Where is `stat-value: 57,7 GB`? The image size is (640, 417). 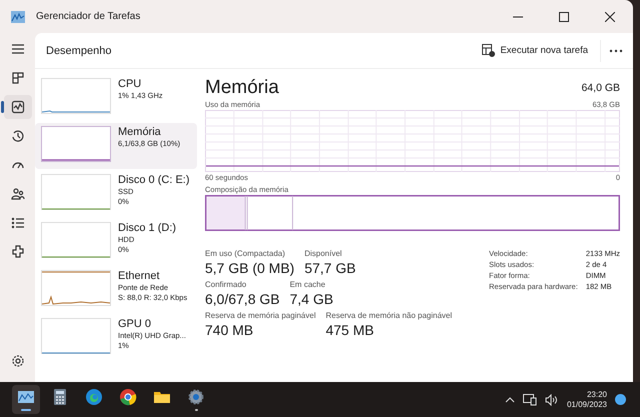
stat-value: 57,7 GB is located at coordinates (330, 268).